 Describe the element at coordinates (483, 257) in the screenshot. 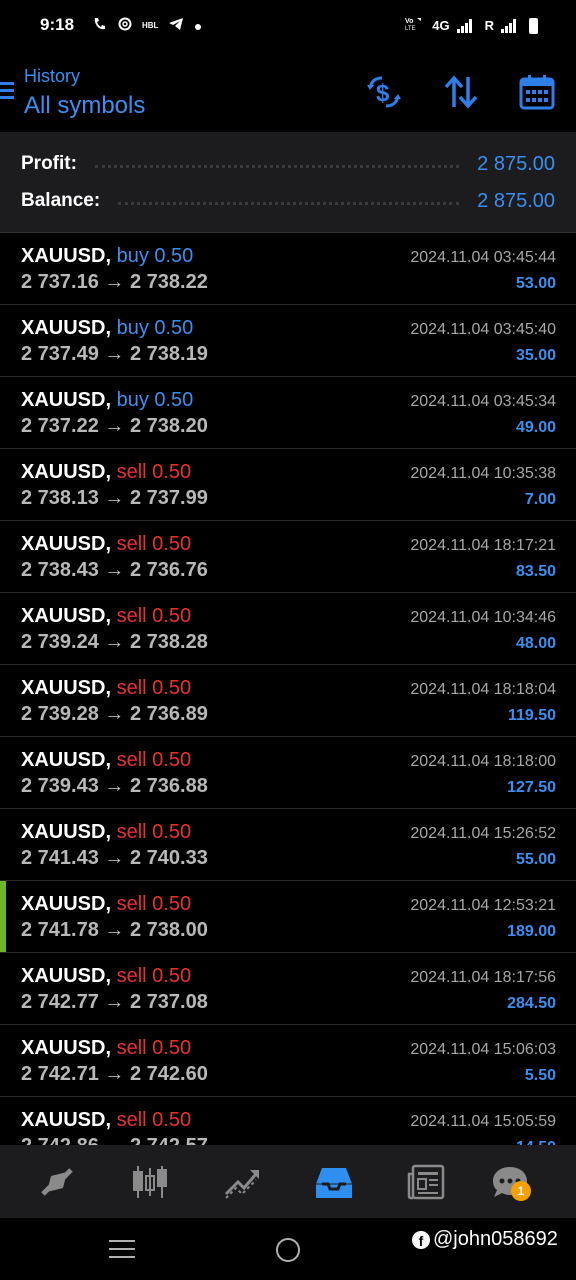

I see `deal-time: 2024.11.04 03:45:44` at that location.